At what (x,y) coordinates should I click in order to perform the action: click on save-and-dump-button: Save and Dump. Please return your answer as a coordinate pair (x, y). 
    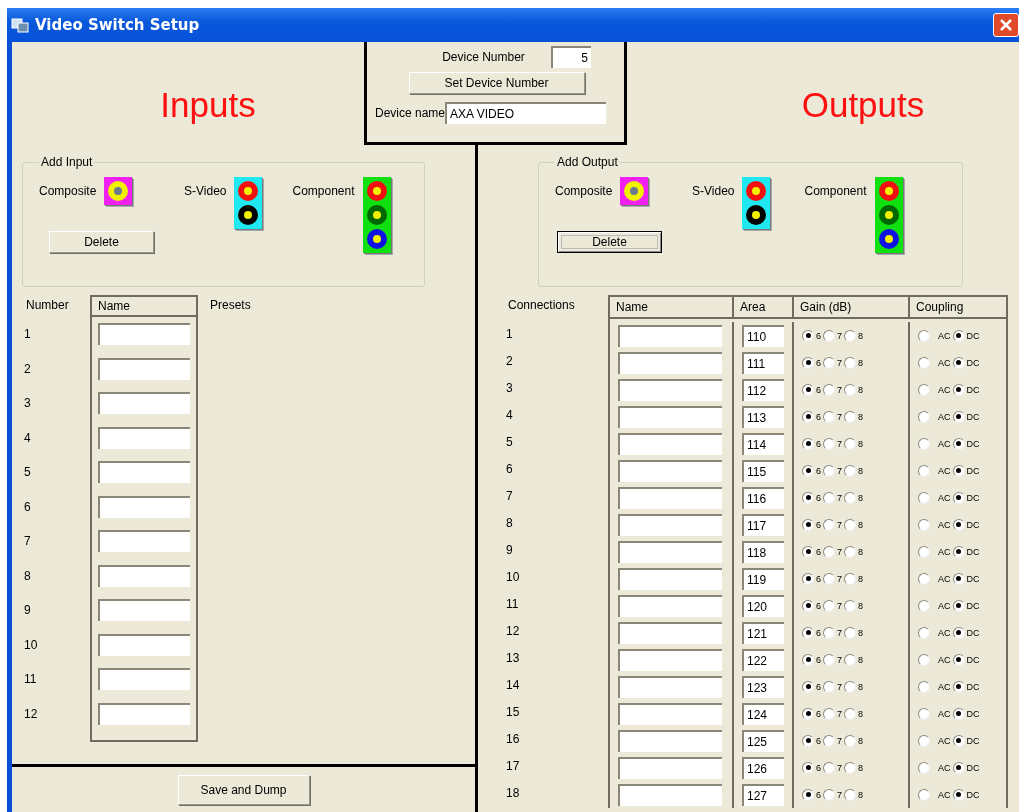
    Looking at the image, I should click on (243, 789).